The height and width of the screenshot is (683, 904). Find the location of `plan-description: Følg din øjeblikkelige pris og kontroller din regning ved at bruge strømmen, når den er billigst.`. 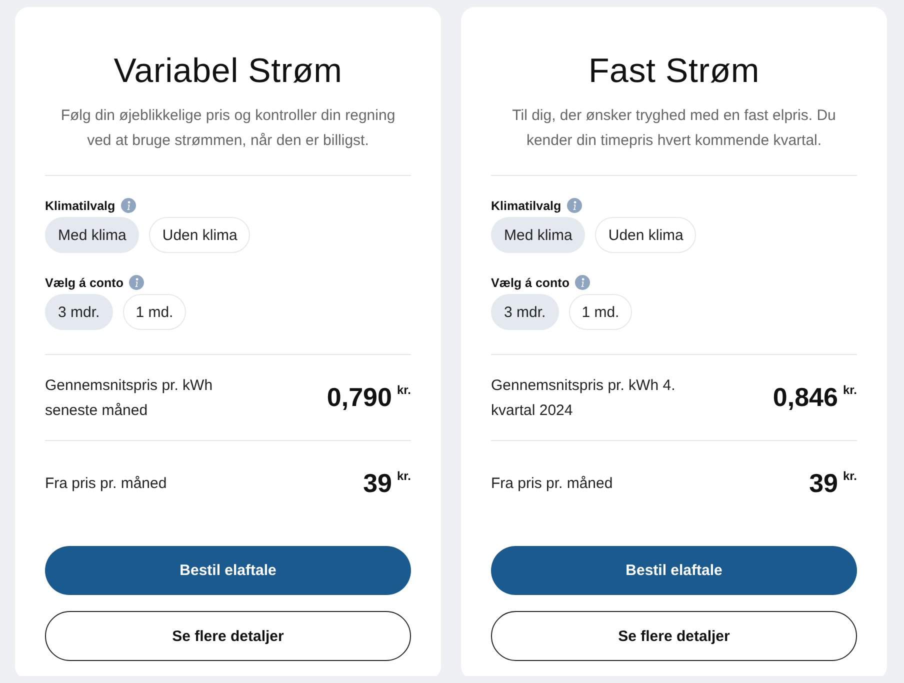

plan-description: Følg din øjeblikkelige pris og kontroller din regning ved at bruge strømmen, når den er billigst. is located at coordinates (228, 128).